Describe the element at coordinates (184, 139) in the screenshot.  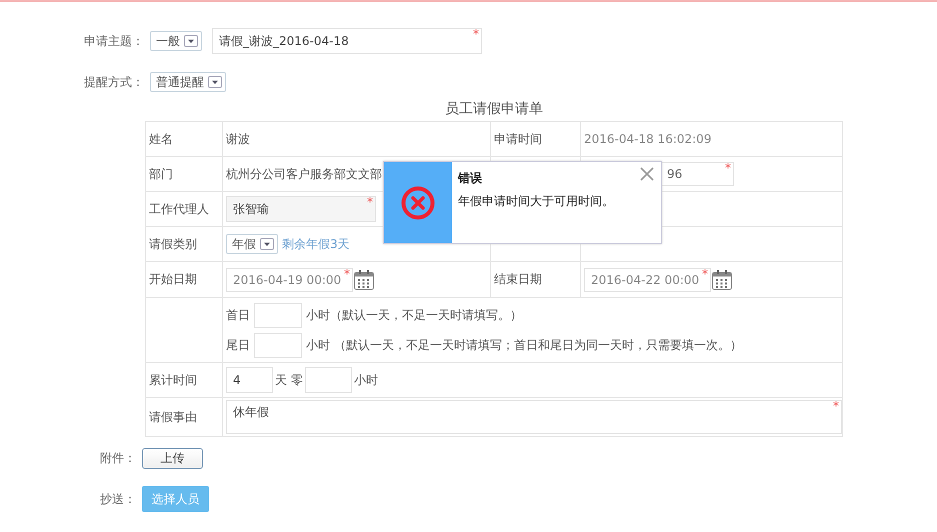
I see `table-cell: 姓名` at that location.